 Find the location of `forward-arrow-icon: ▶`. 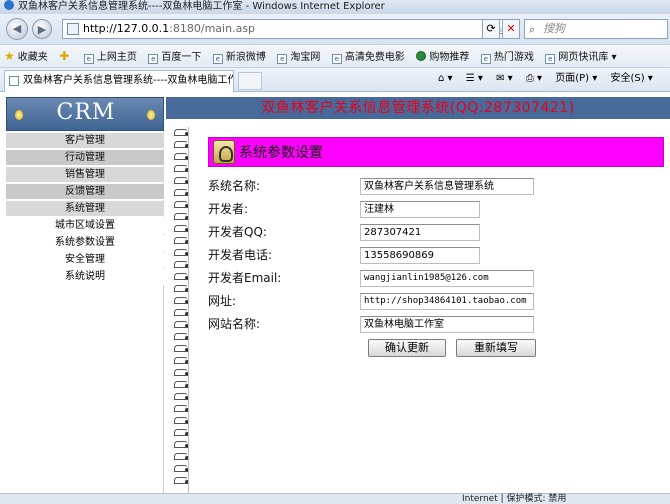

forward-arrow-icon: ▶ is located at coordinates (42, 29).